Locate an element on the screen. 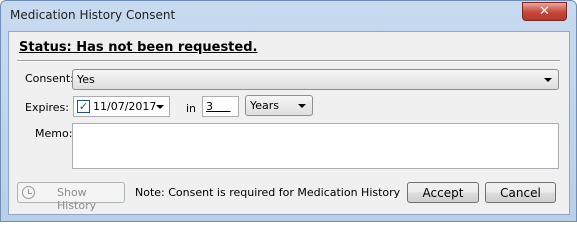  expires-number-input: 3 is located at coordinates (220, 106).